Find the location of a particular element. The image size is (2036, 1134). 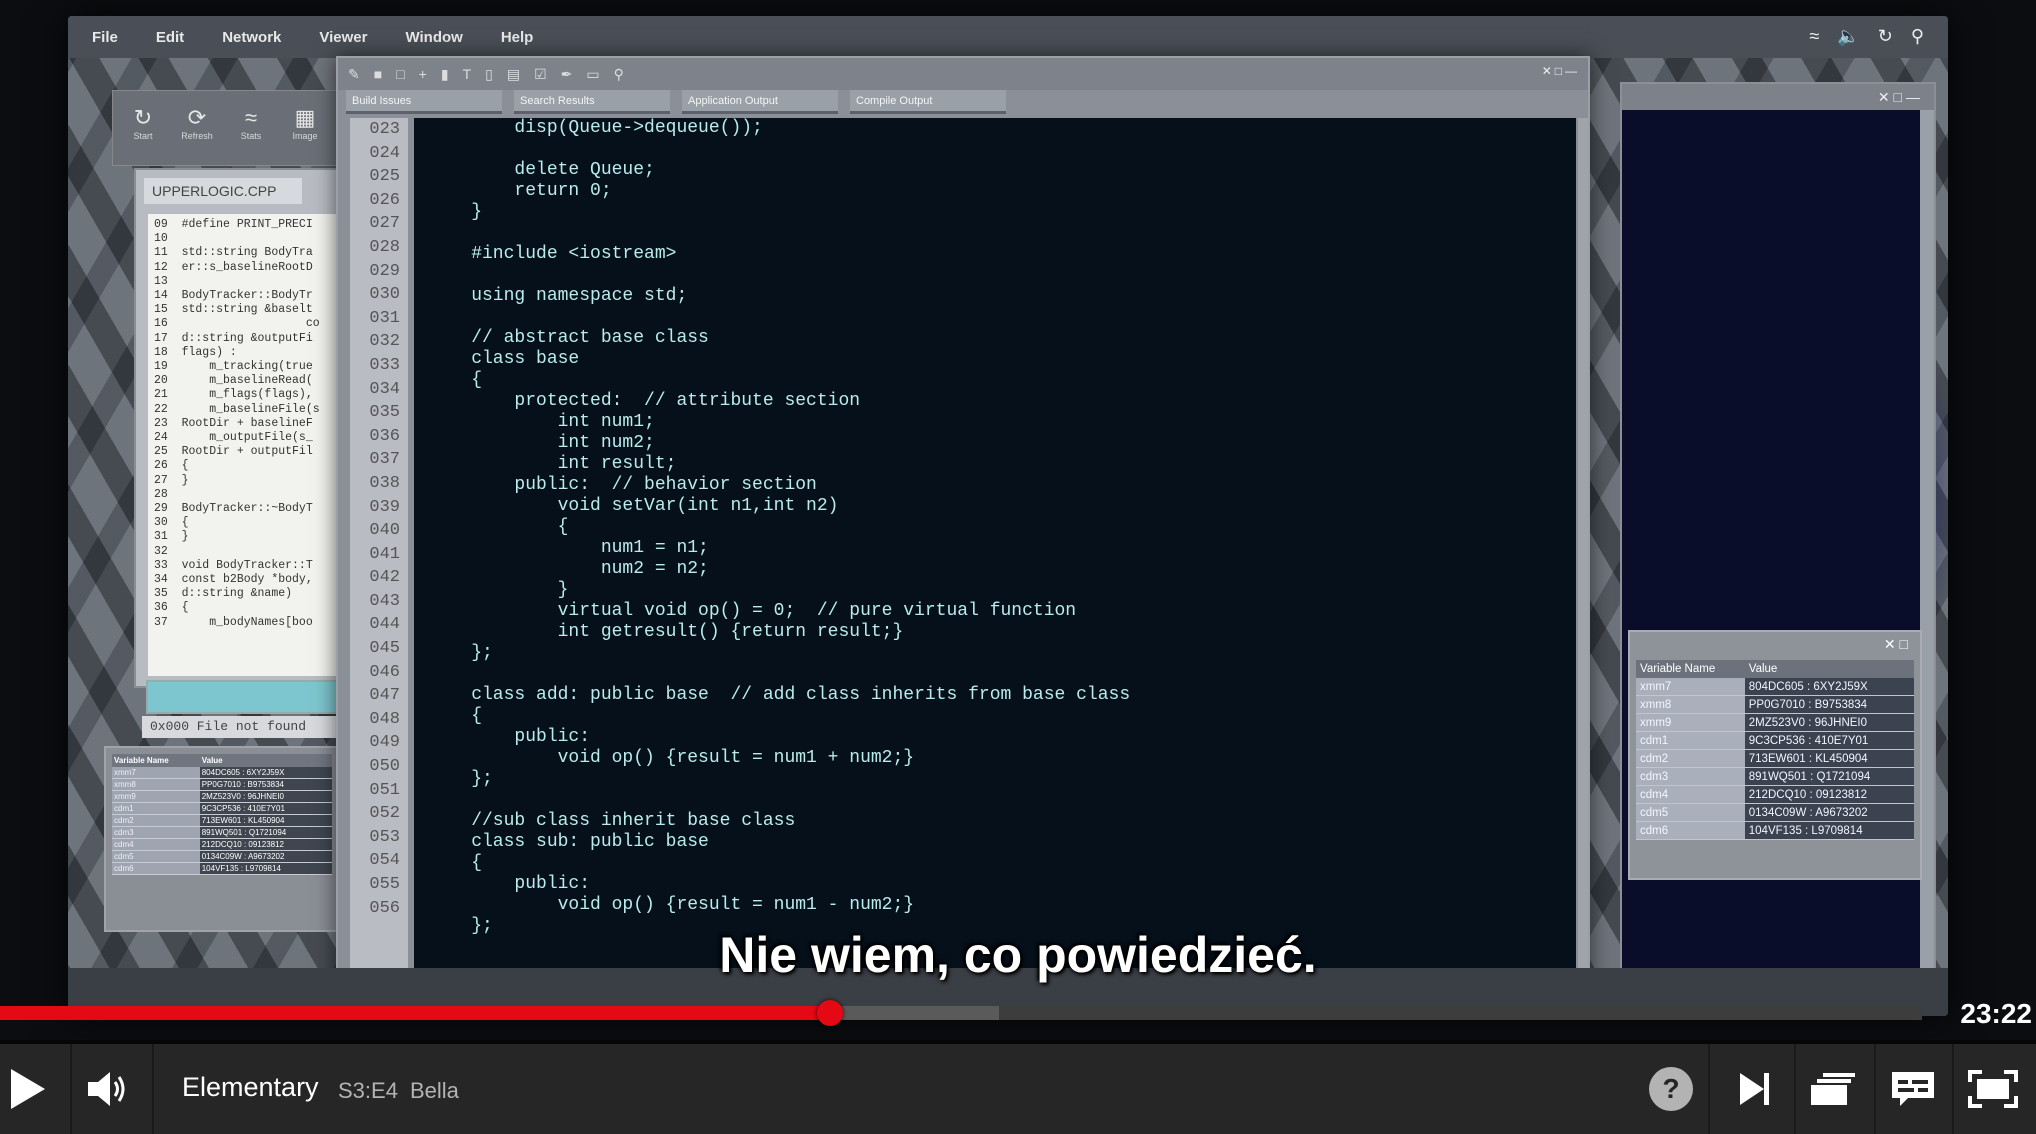

variable-value: 0134C09W : A9673202 is located at coordinates (1829, 812).